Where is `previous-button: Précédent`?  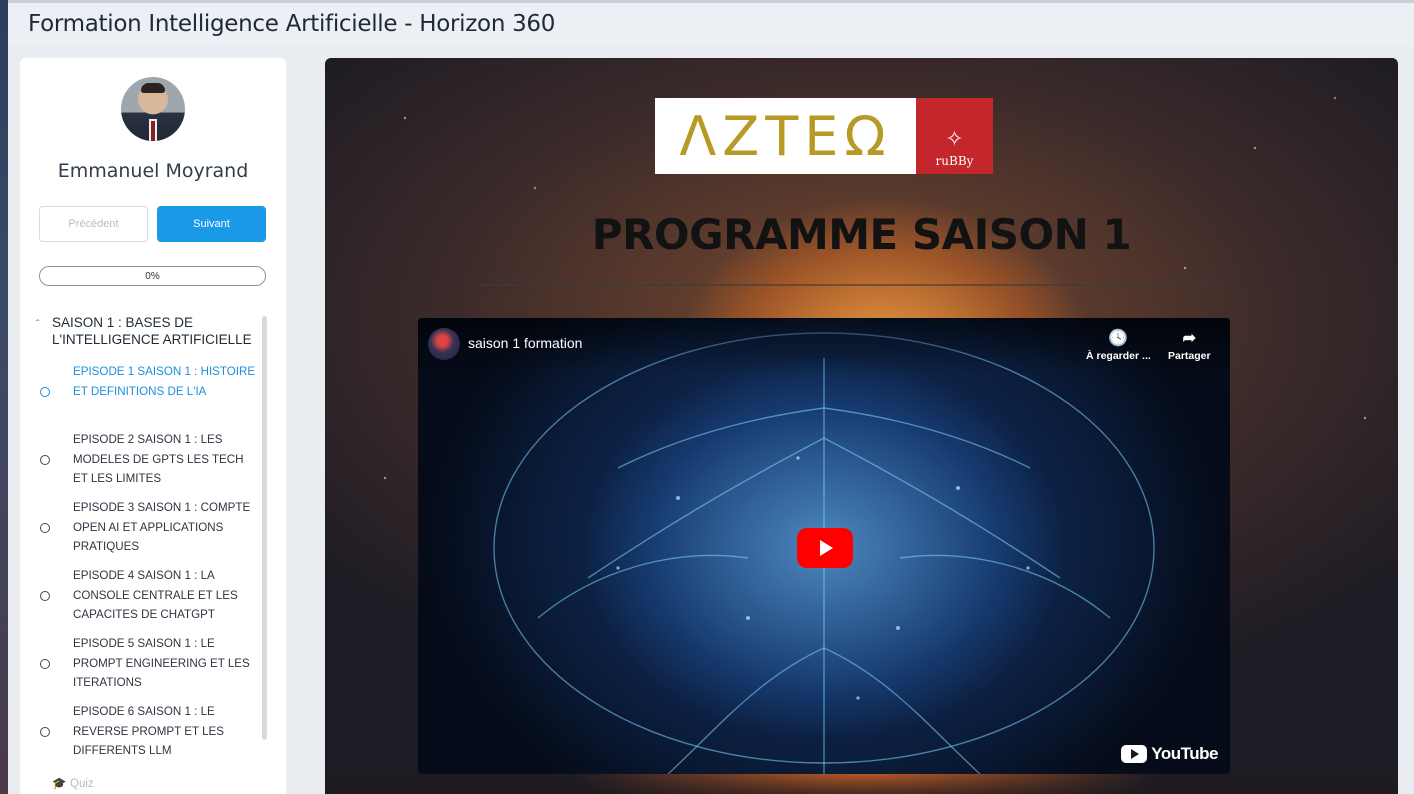
previous-button: Précédent is located at coordinates (93, 224).